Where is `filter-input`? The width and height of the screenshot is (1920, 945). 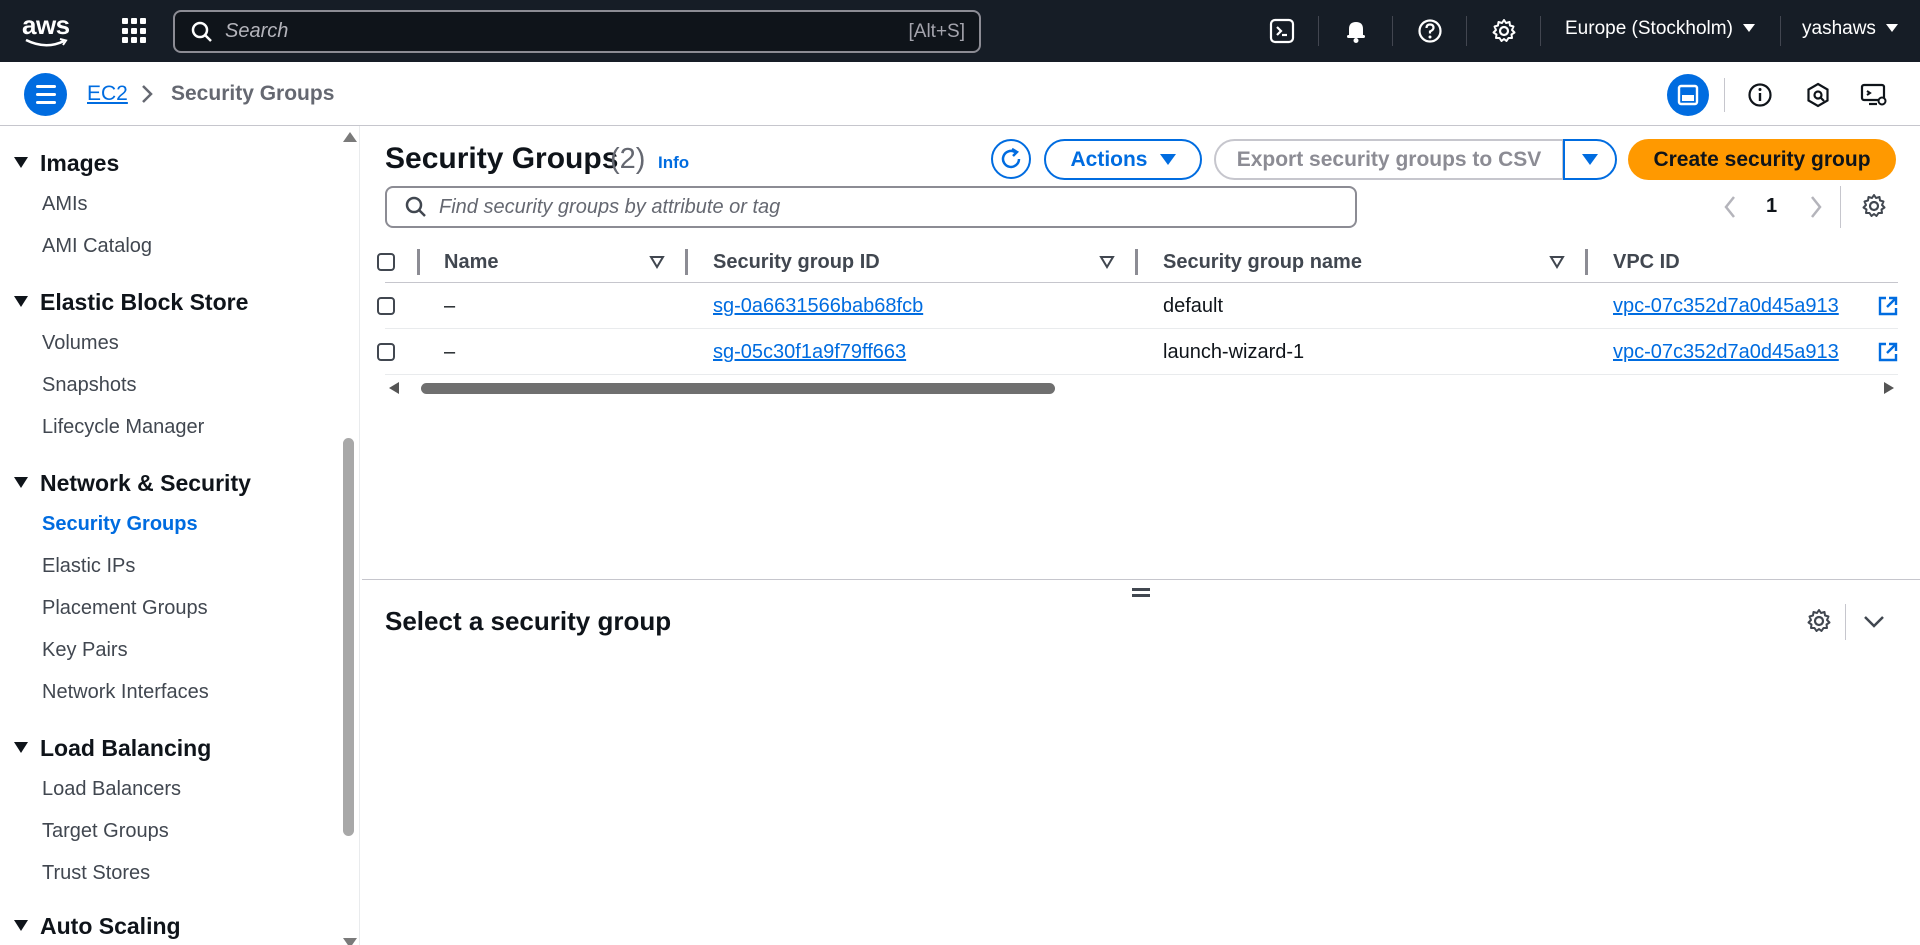 filter-input is located at coordinates (897, 207).